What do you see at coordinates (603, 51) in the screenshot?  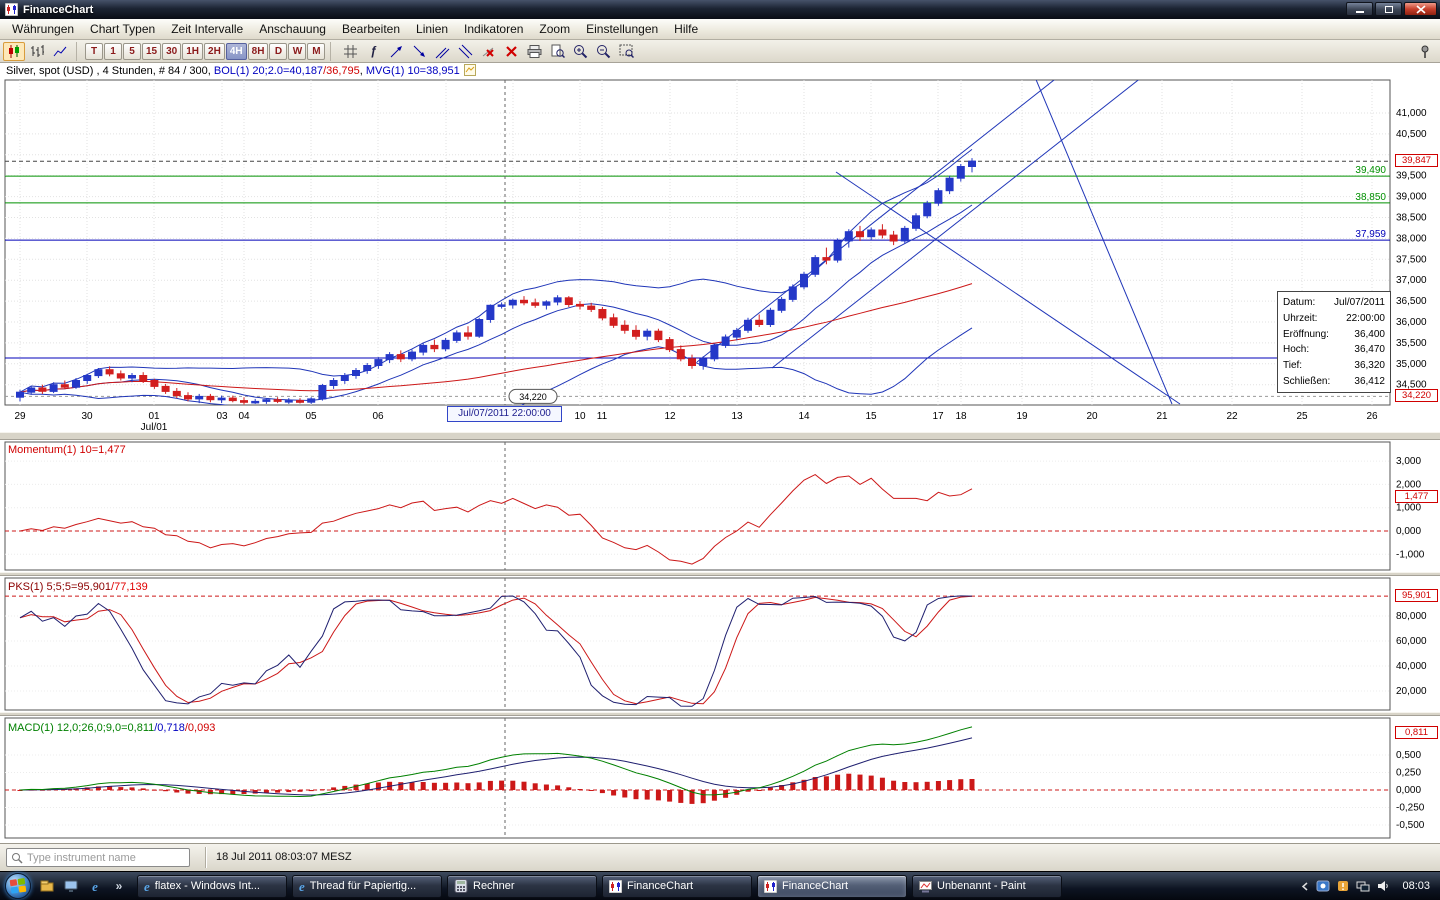 I see `zoom-out-icon` at bounding box center [603, 51].